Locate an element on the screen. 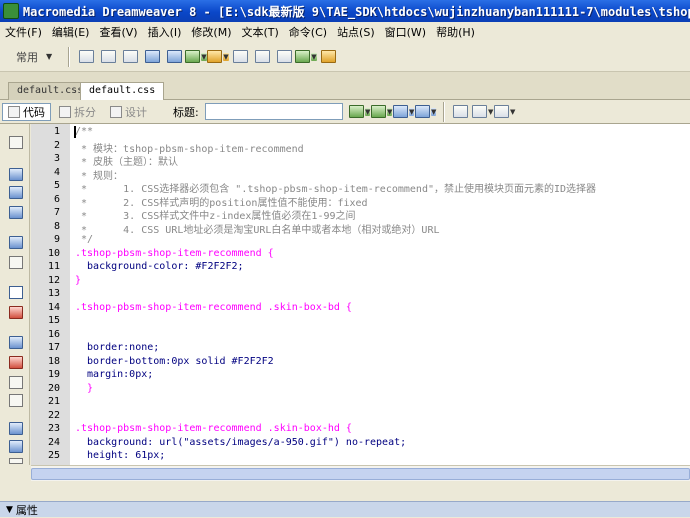  menu-item-5: 文本(T) is located at coordinates (259, 32).